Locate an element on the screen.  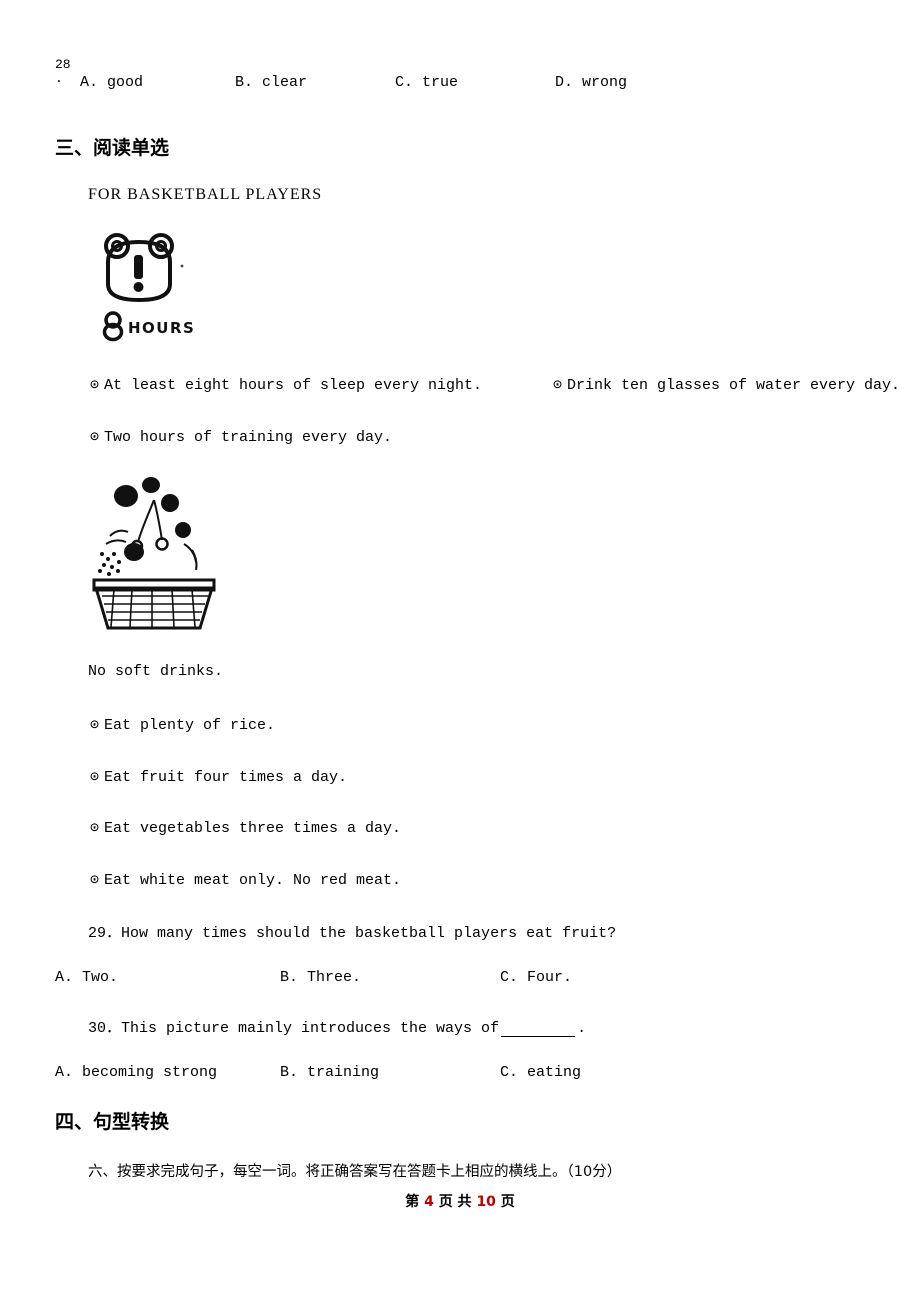
question-28-number: 28 . is located at coordinates (65, 72).